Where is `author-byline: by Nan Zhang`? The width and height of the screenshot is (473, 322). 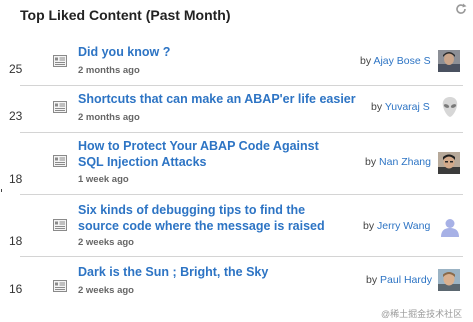
author-byline: by Nan Zhang is located at coordinates (398, 162).